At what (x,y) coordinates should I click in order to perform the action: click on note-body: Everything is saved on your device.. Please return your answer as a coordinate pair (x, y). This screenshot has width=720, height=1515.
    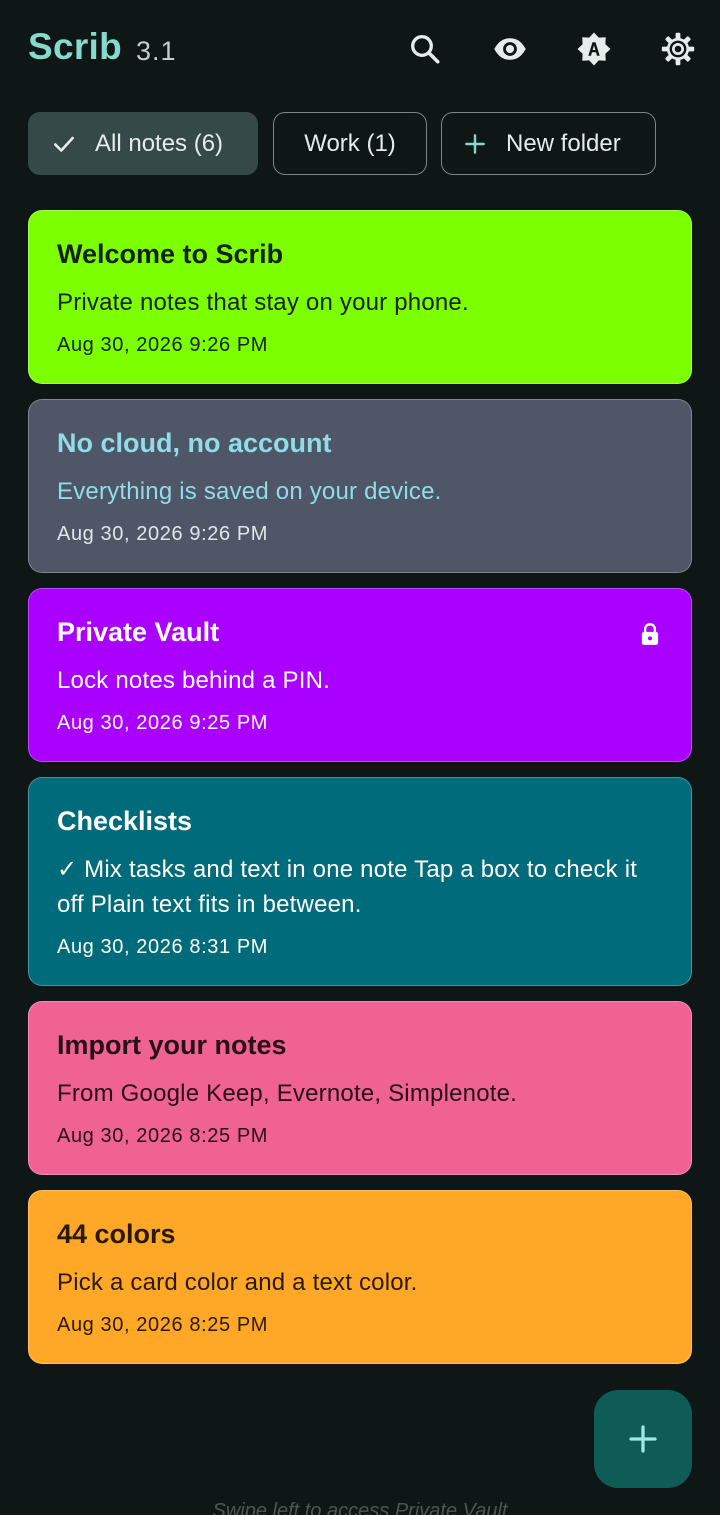
    Looking at the image, I should click on (249, 491).